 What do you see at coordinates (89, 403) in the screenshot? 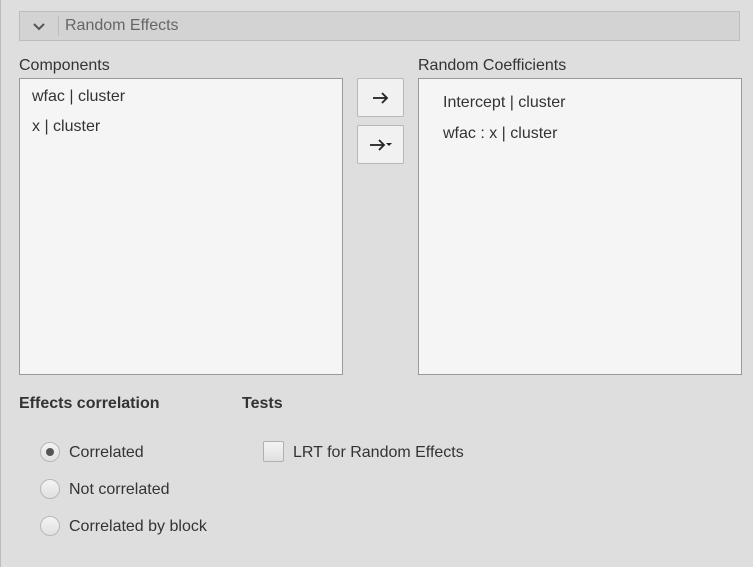
I see `effects-correlation-label: Effects correlation` at bounding box center [89, 403].